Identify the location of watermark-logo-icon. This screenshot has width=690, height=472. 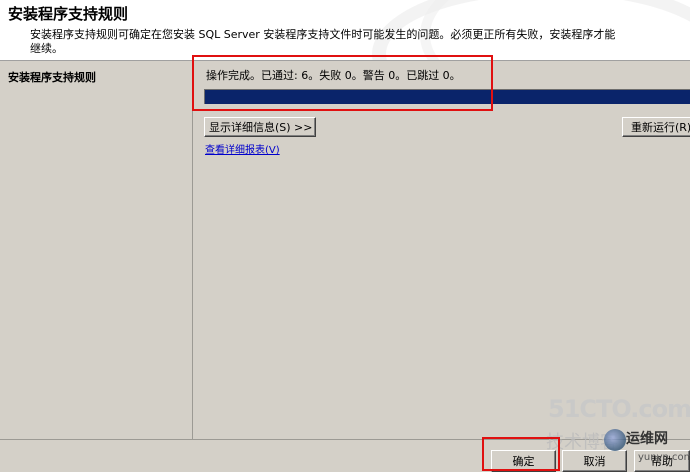
(615, 440).